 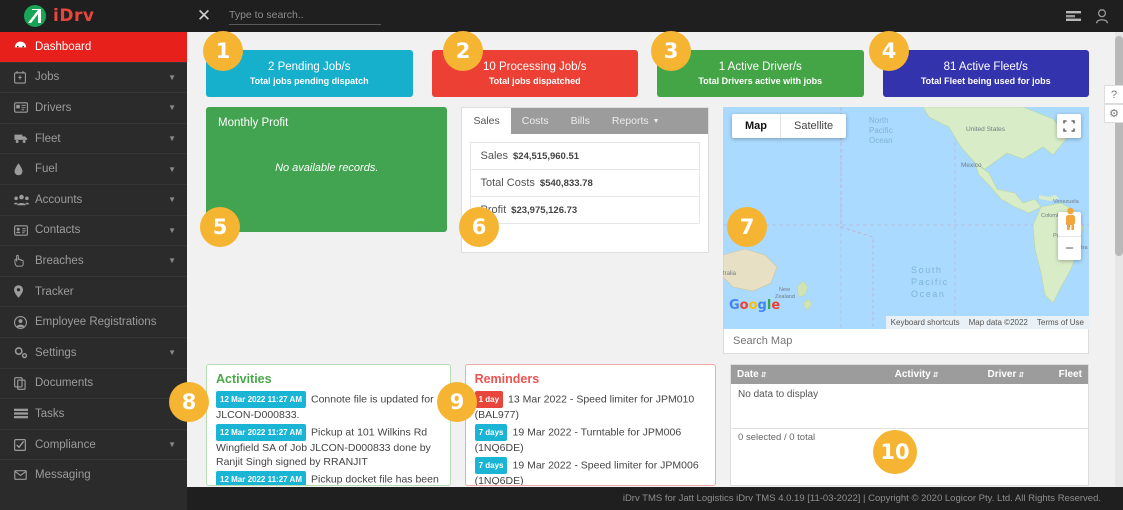 What do you see at coordinates (93, 16) in the screenshot?
I see `brand: iDrv` at bounding box center [93, 16].